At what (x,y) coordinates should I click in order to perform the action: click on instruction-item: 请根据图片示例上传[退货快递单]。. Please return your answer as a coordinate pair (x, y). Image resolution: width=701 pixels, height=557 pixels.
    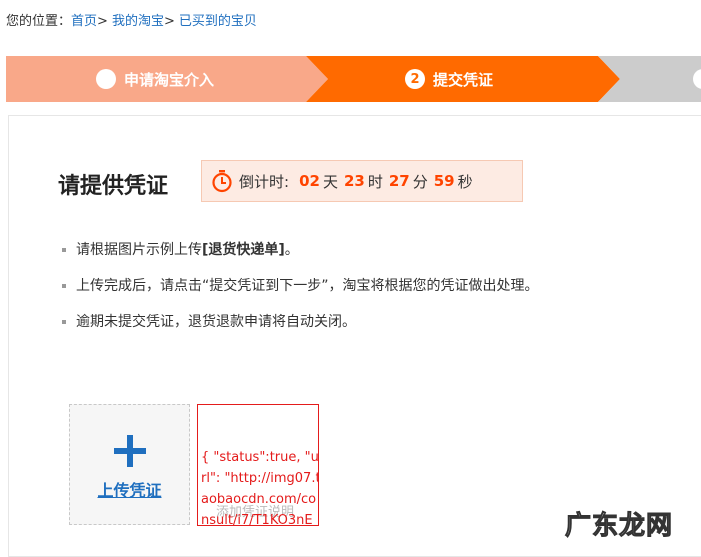
    Looking at the image, I should click on (300, 258).